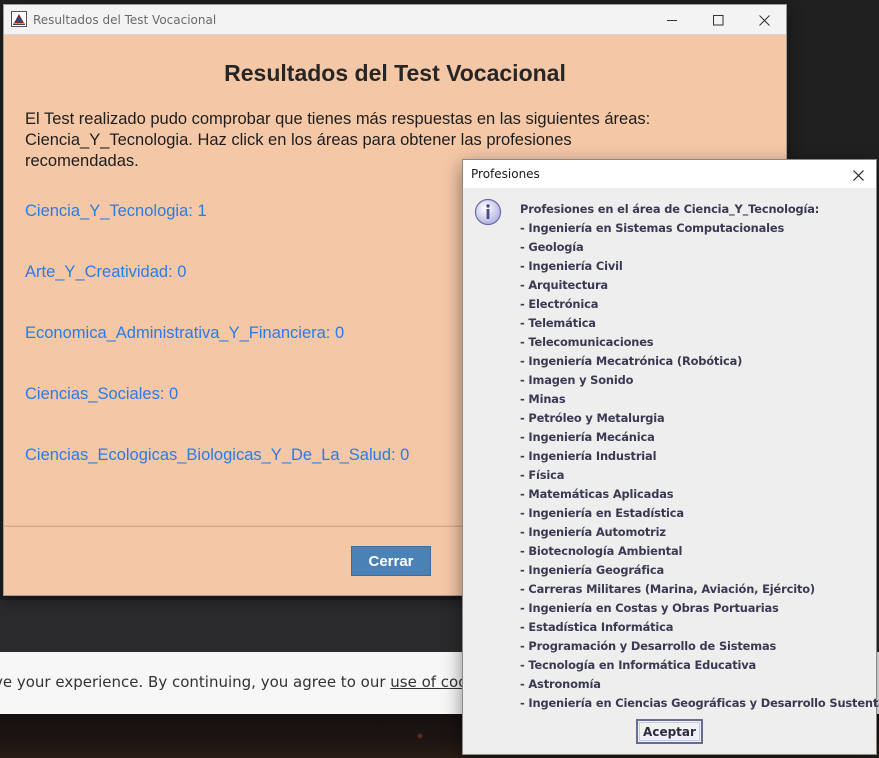 The width and height of the screenshot is (879, 758). I want to click on profession-item: - Matemáticas Aplicadas, so click(597, 494).